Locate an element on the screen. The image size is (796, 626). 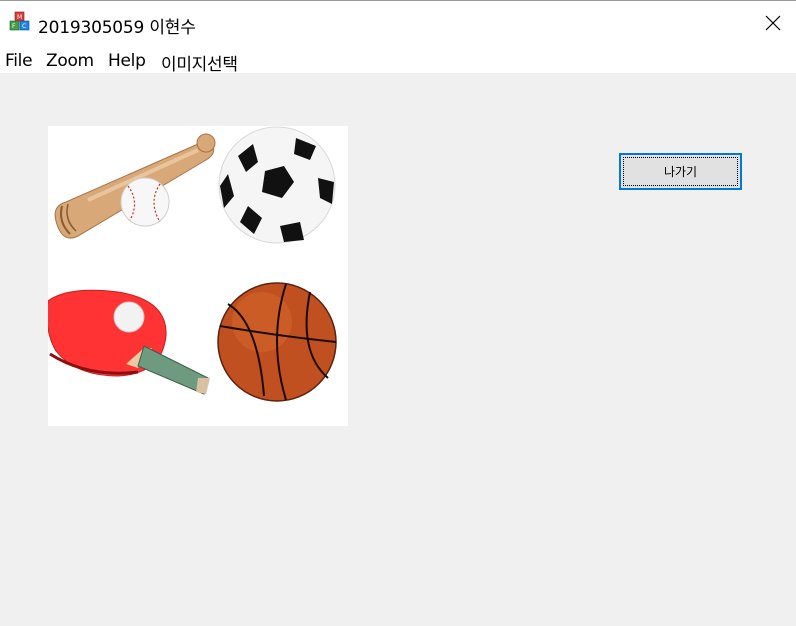
menu-help: Help is located at coordinates (127, 61).